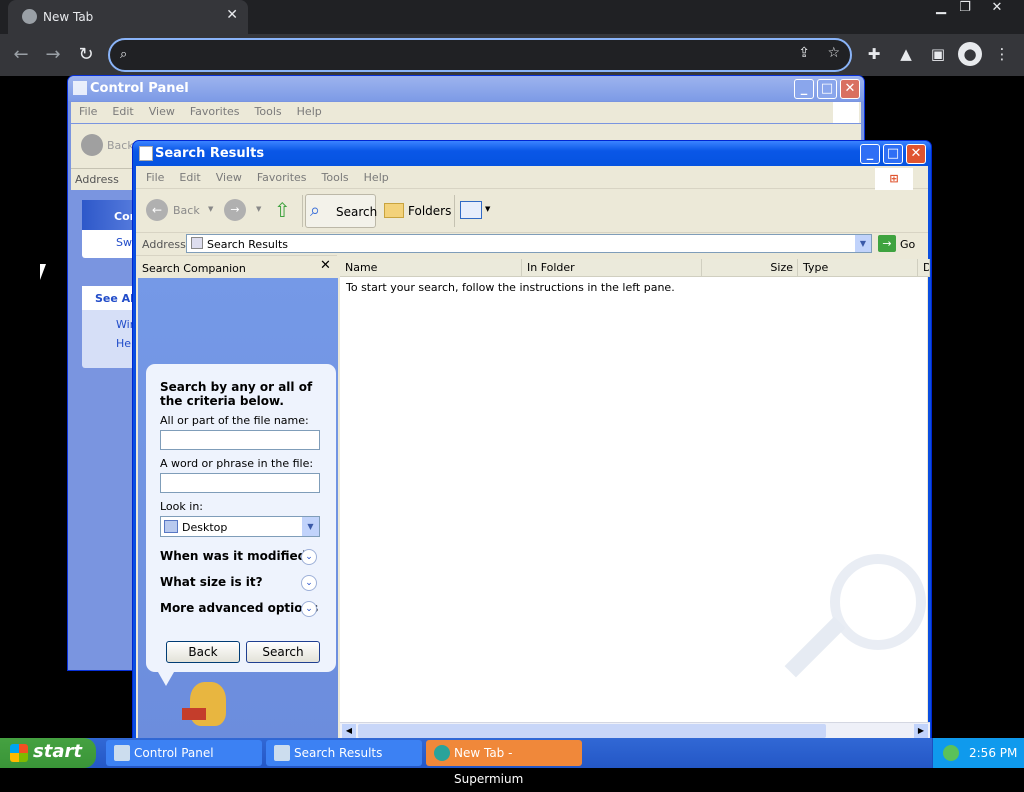  I want to click on go-arrow-icon: →, so click(887, 243).